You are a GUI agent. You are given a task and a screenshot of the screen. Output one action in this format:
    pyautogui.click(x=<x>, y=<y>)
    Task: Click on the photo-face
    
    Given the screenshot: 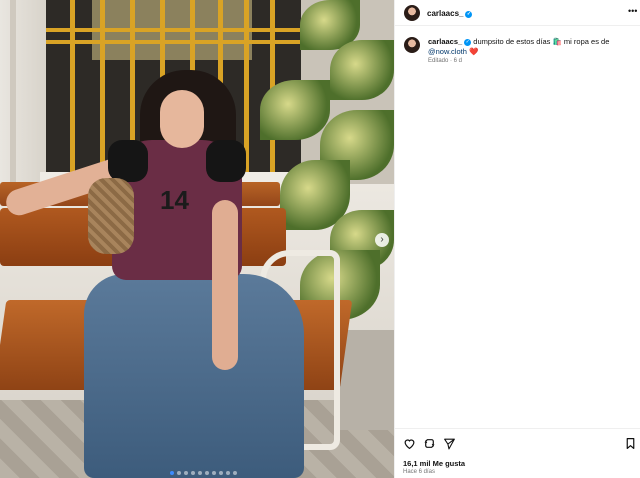 What is the action you would take?
    pyautogui.click(x=182, y=119)
    